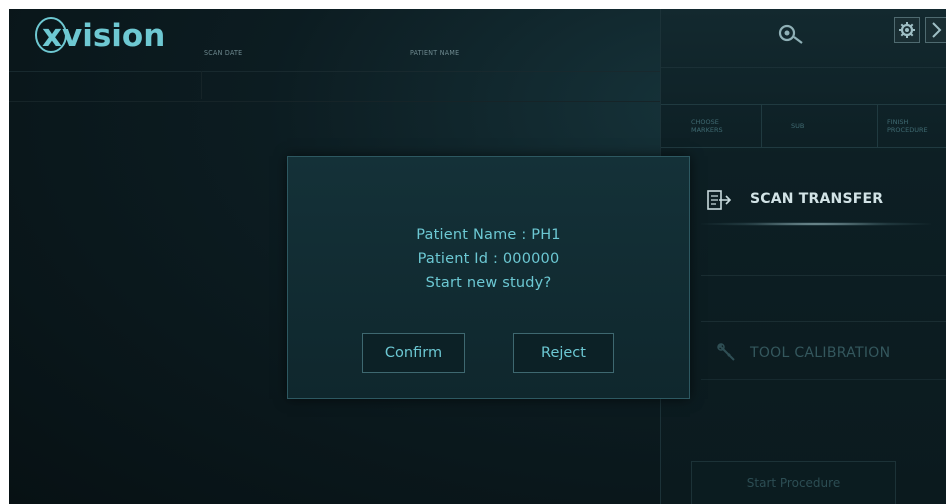 The height and width of the screenshot is (504, 946). I want to click on step-finish-procedure: FINISH PROCEDURE, so click(916, 126).